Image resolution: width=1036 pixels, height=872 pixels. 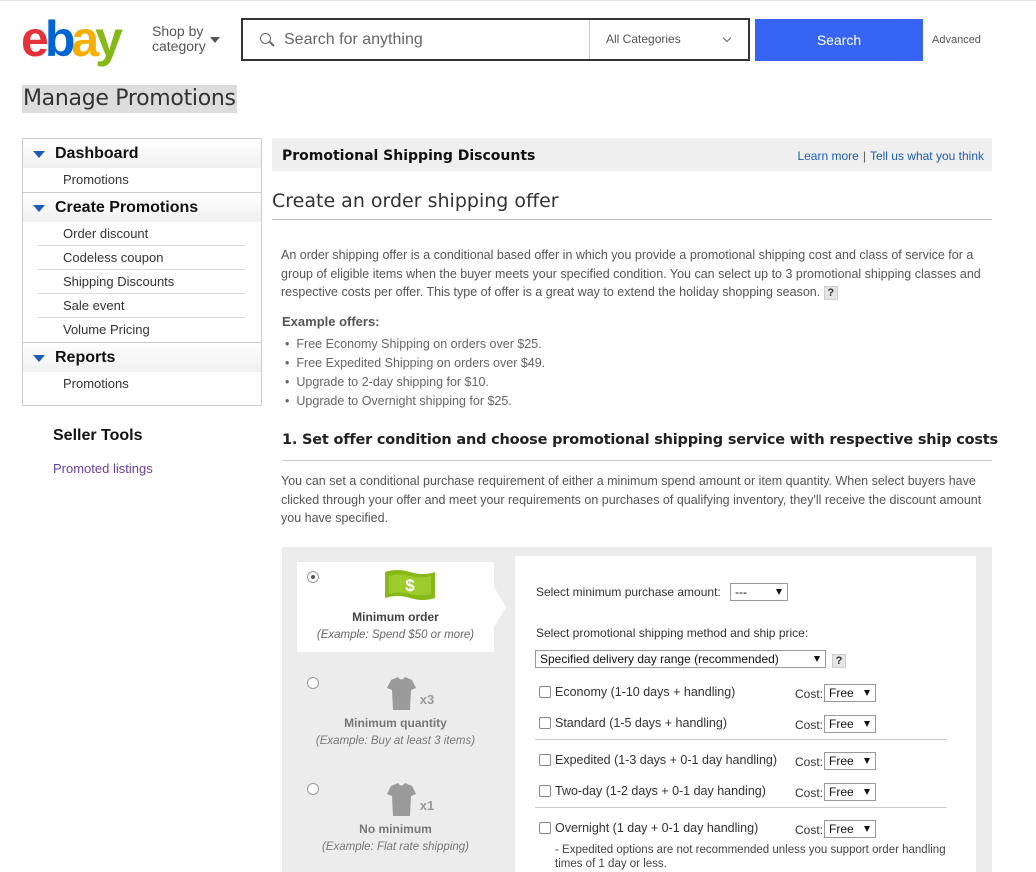 I want to click on condition-example: (Example: Spend $50 or more), so click(x=395, y=635).